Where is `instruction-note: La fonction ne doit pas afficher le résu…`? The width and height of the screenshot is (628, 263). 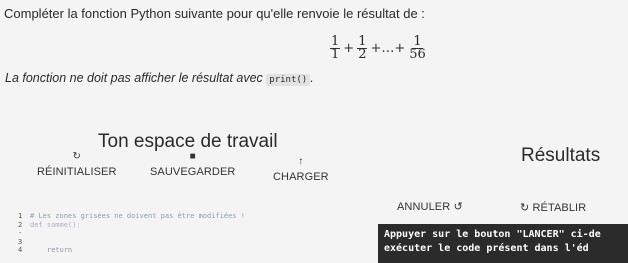 instruction-note: La fonction ne doit pas afficher le résu… is located at coordinates (159, 78).